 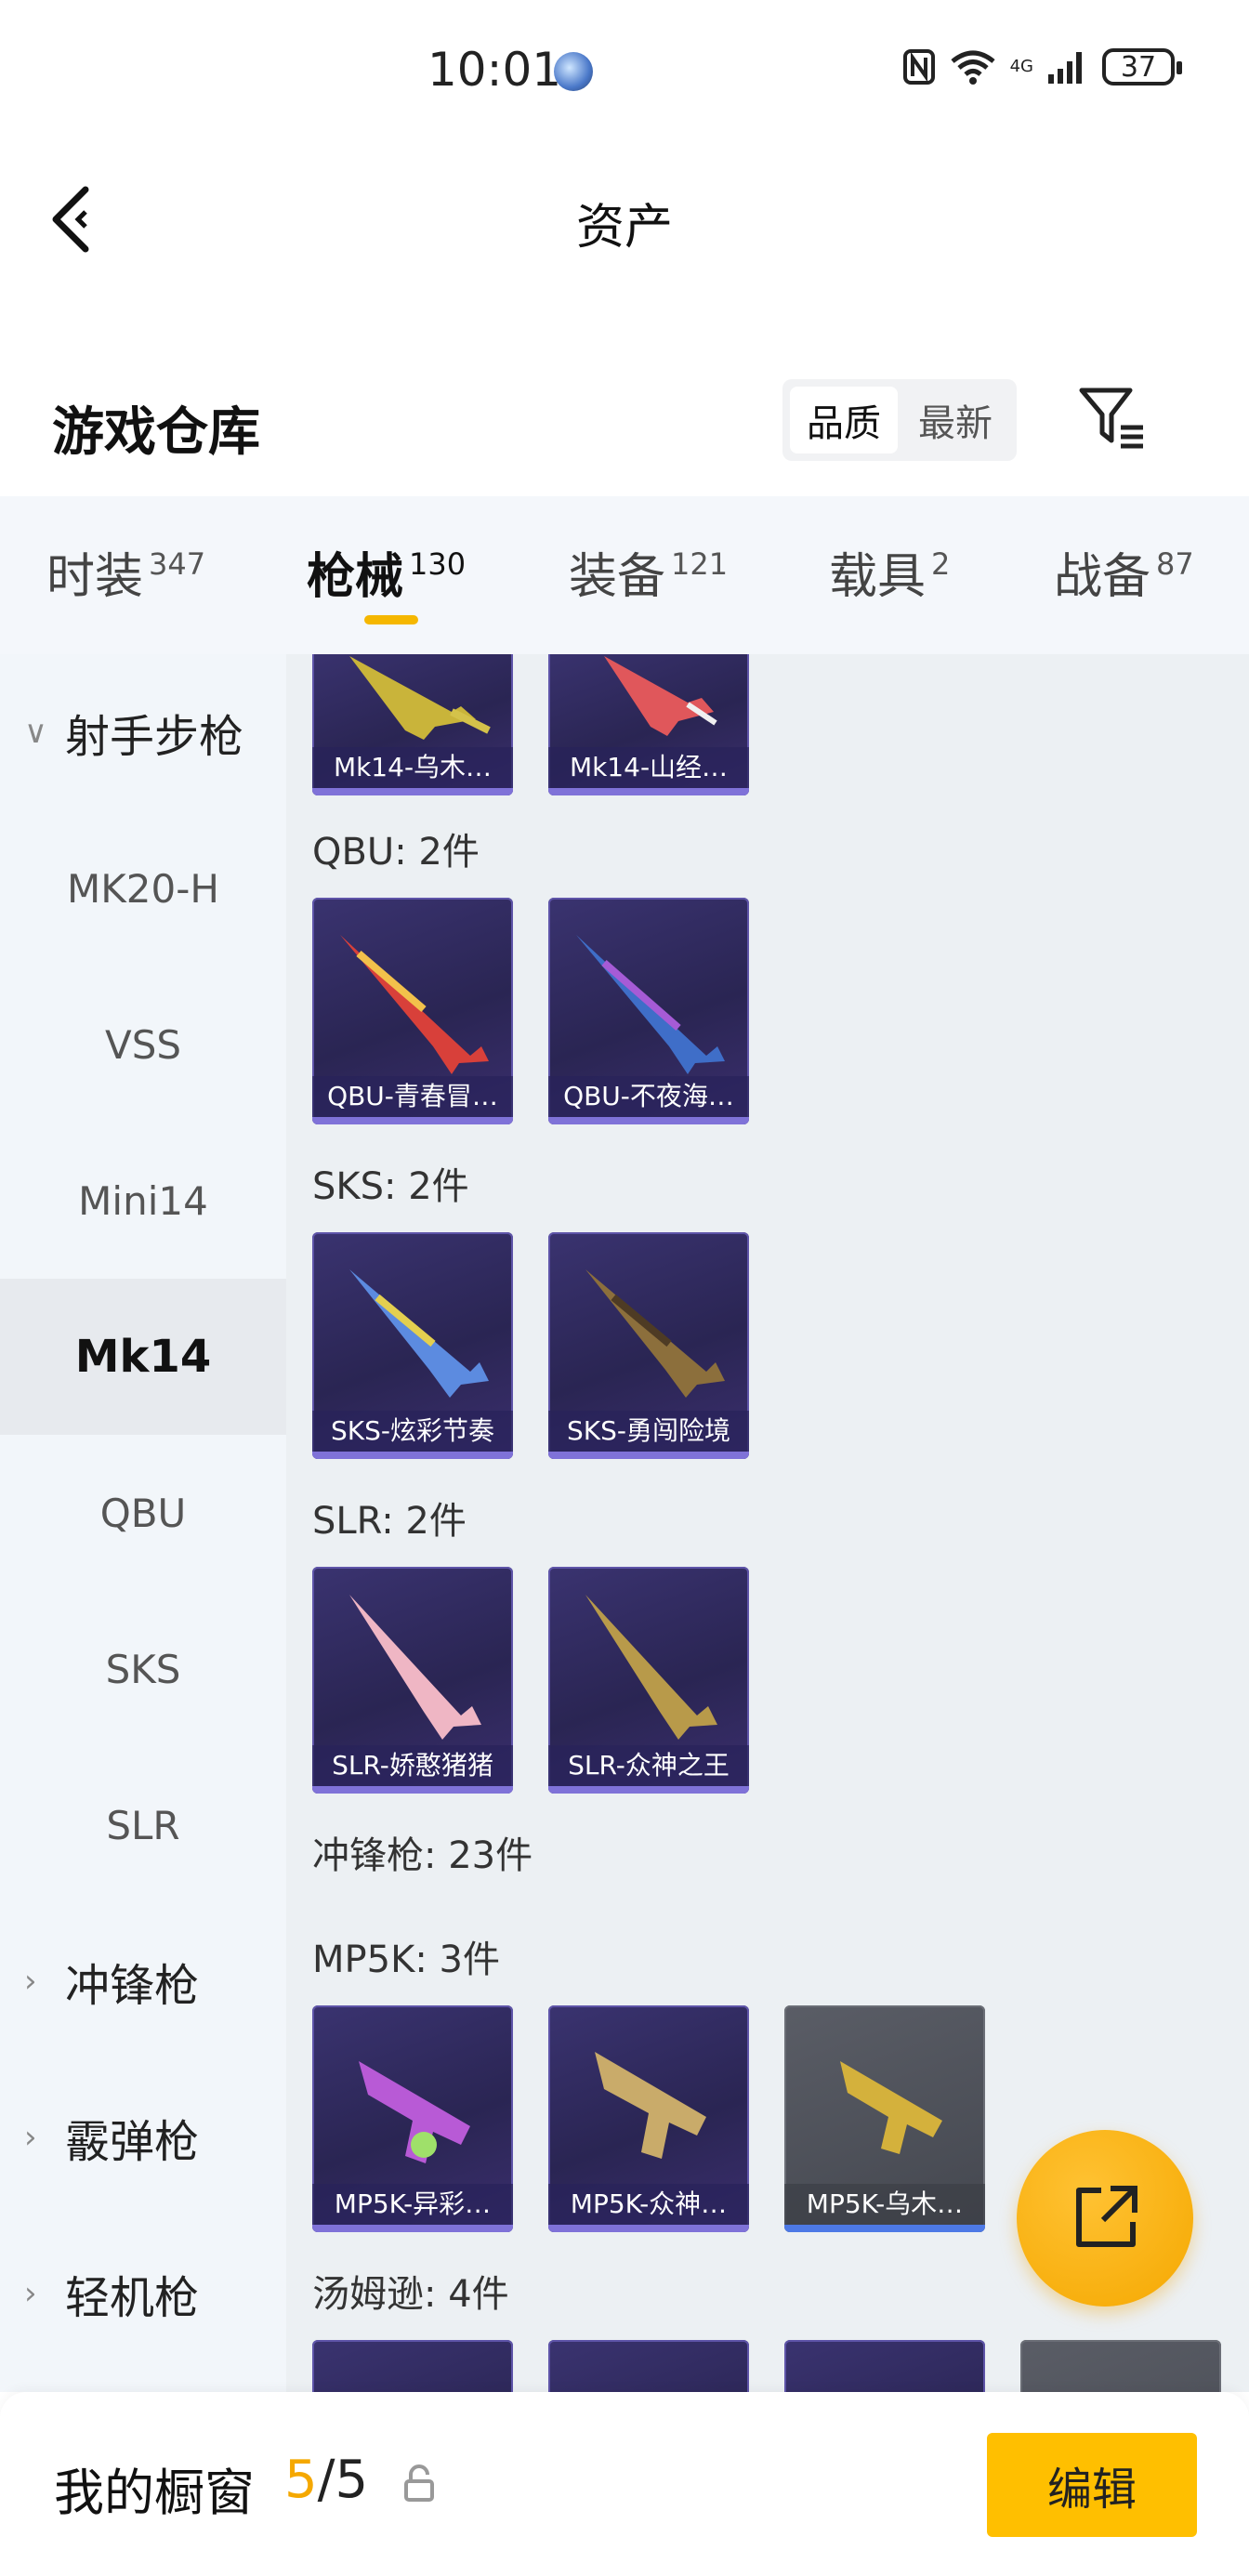 I want to click on showcase-label: 我的橱窗, so click(x=154, y=2493).